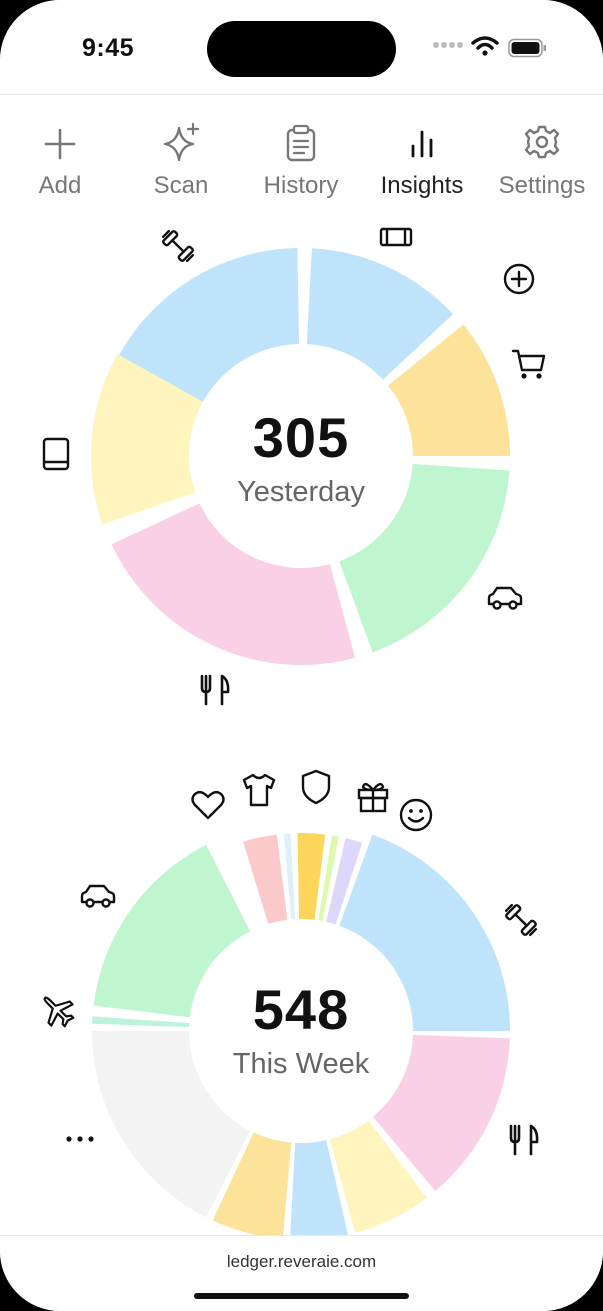  I want to click on plus-circle-icon, so click(519, 279).